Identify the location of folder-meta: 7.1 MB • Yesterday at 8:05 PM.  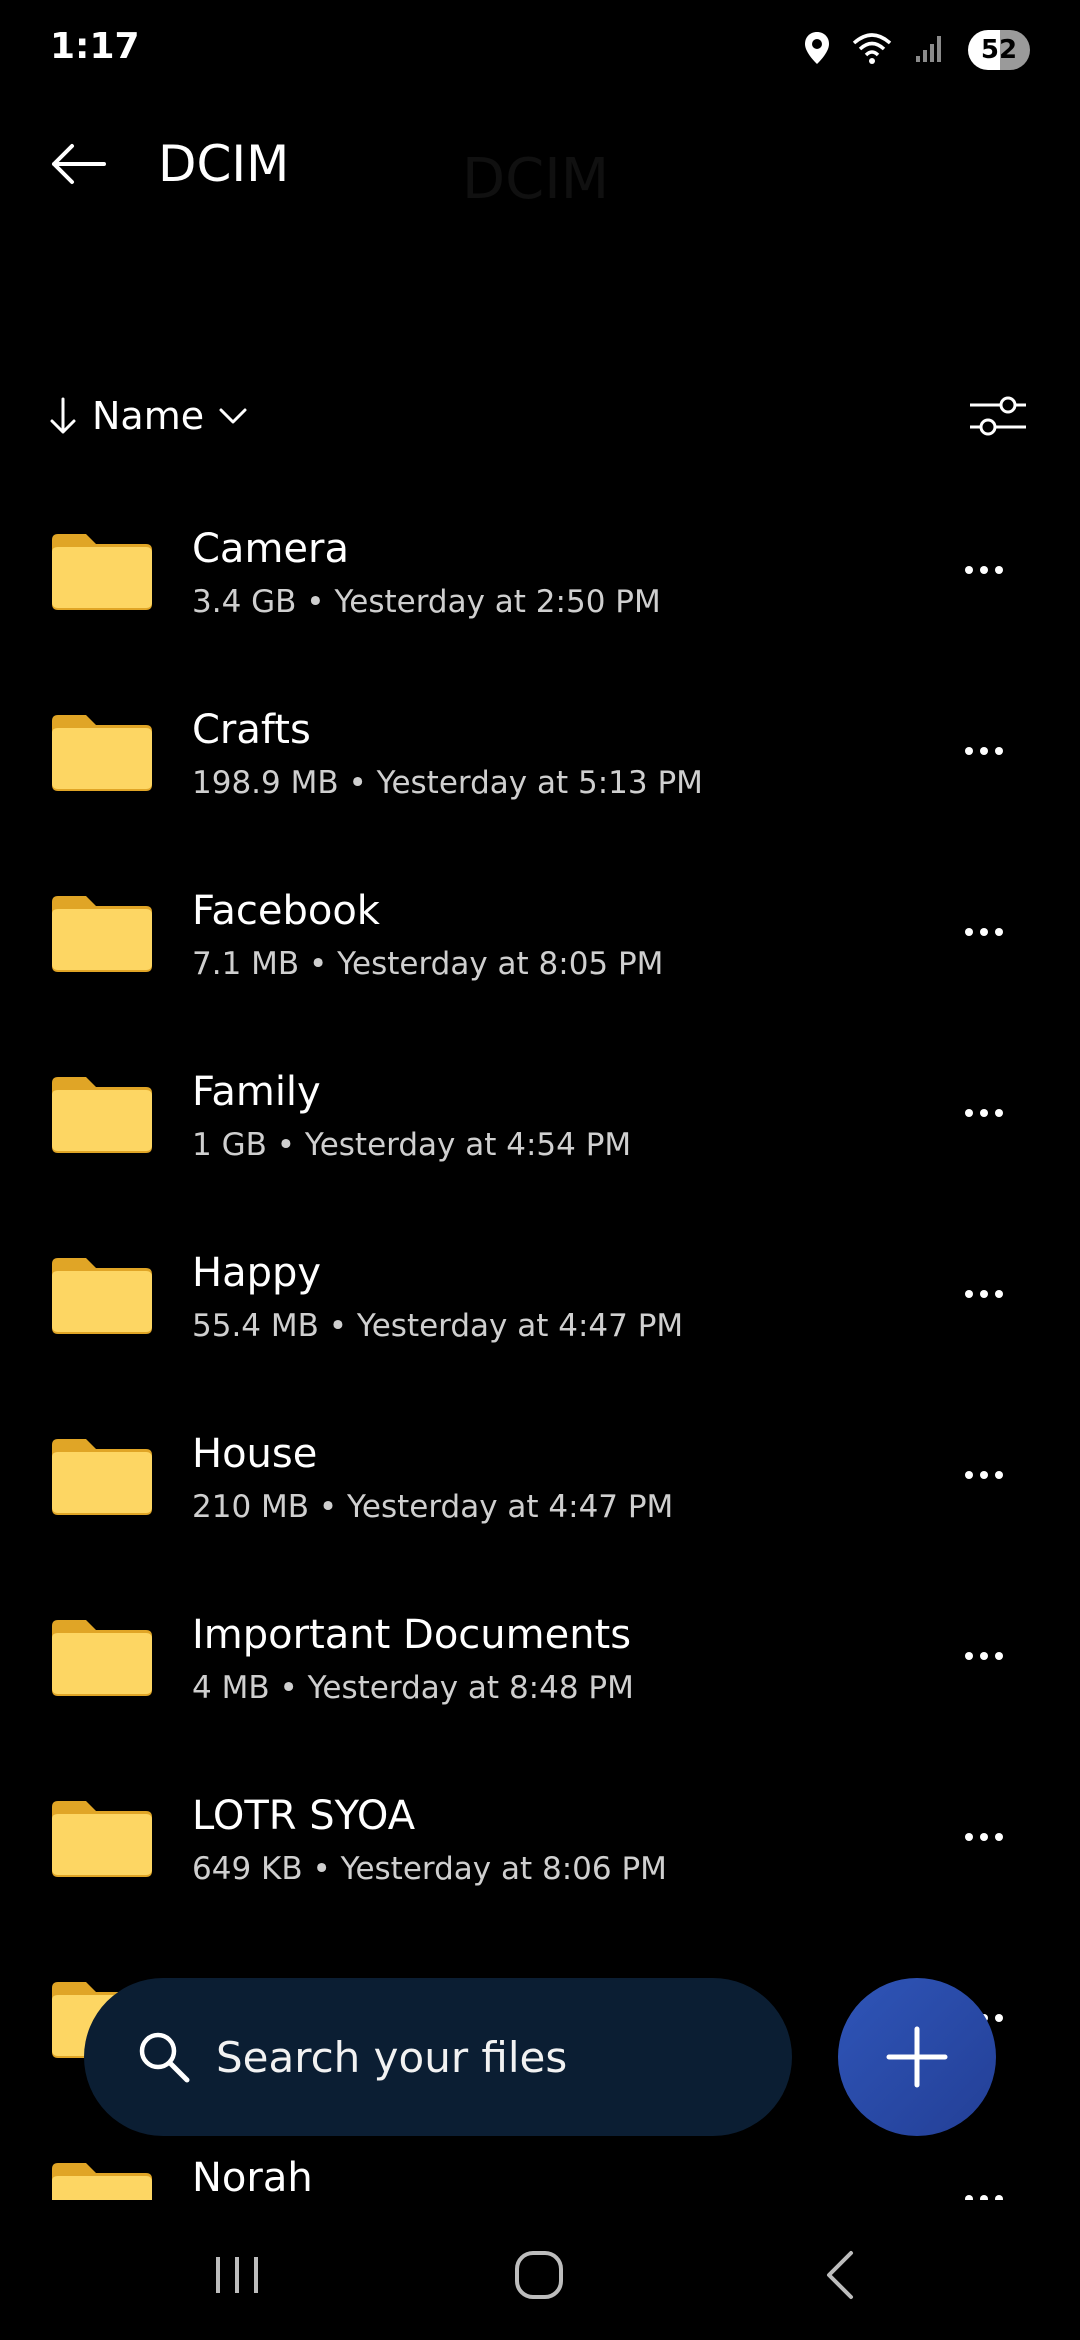
(427, 964).